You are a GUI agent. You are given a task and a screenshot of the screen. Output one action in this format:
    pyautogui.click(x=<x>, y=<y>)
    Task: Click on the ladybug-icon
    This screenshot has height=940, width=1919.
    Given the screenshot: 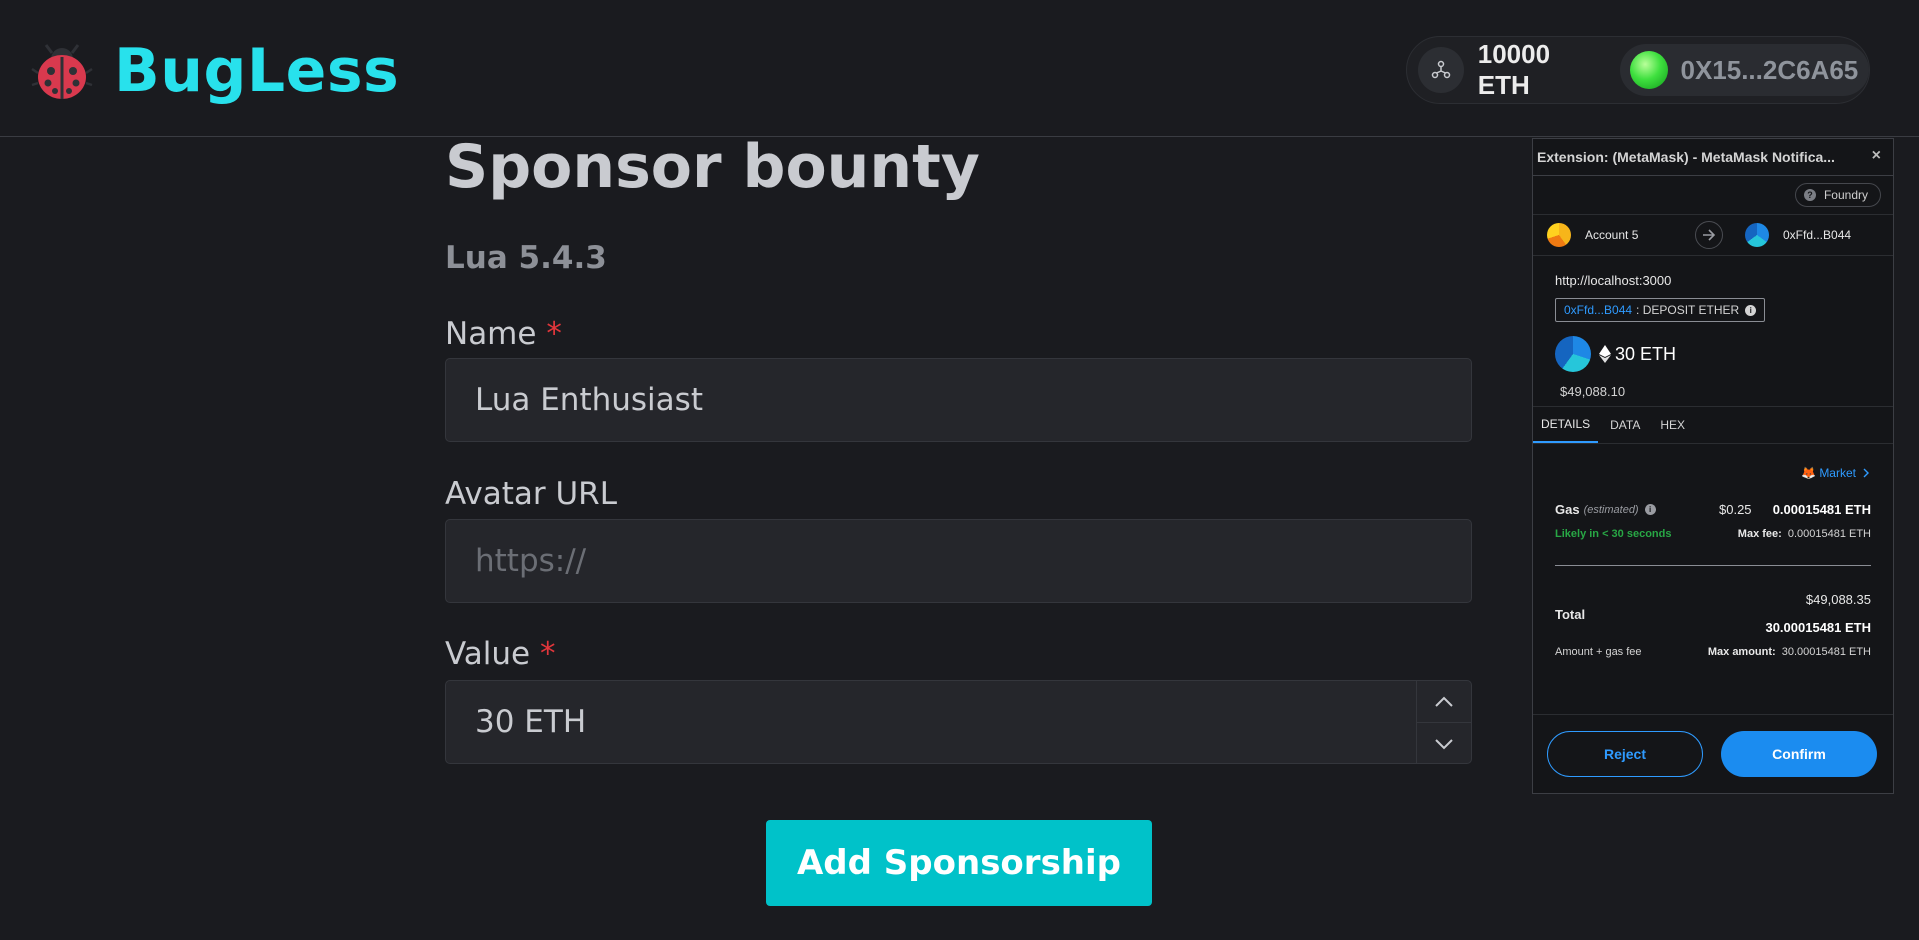 What is the action you would take?
    pyautogui.click(x=62, y=71)
    